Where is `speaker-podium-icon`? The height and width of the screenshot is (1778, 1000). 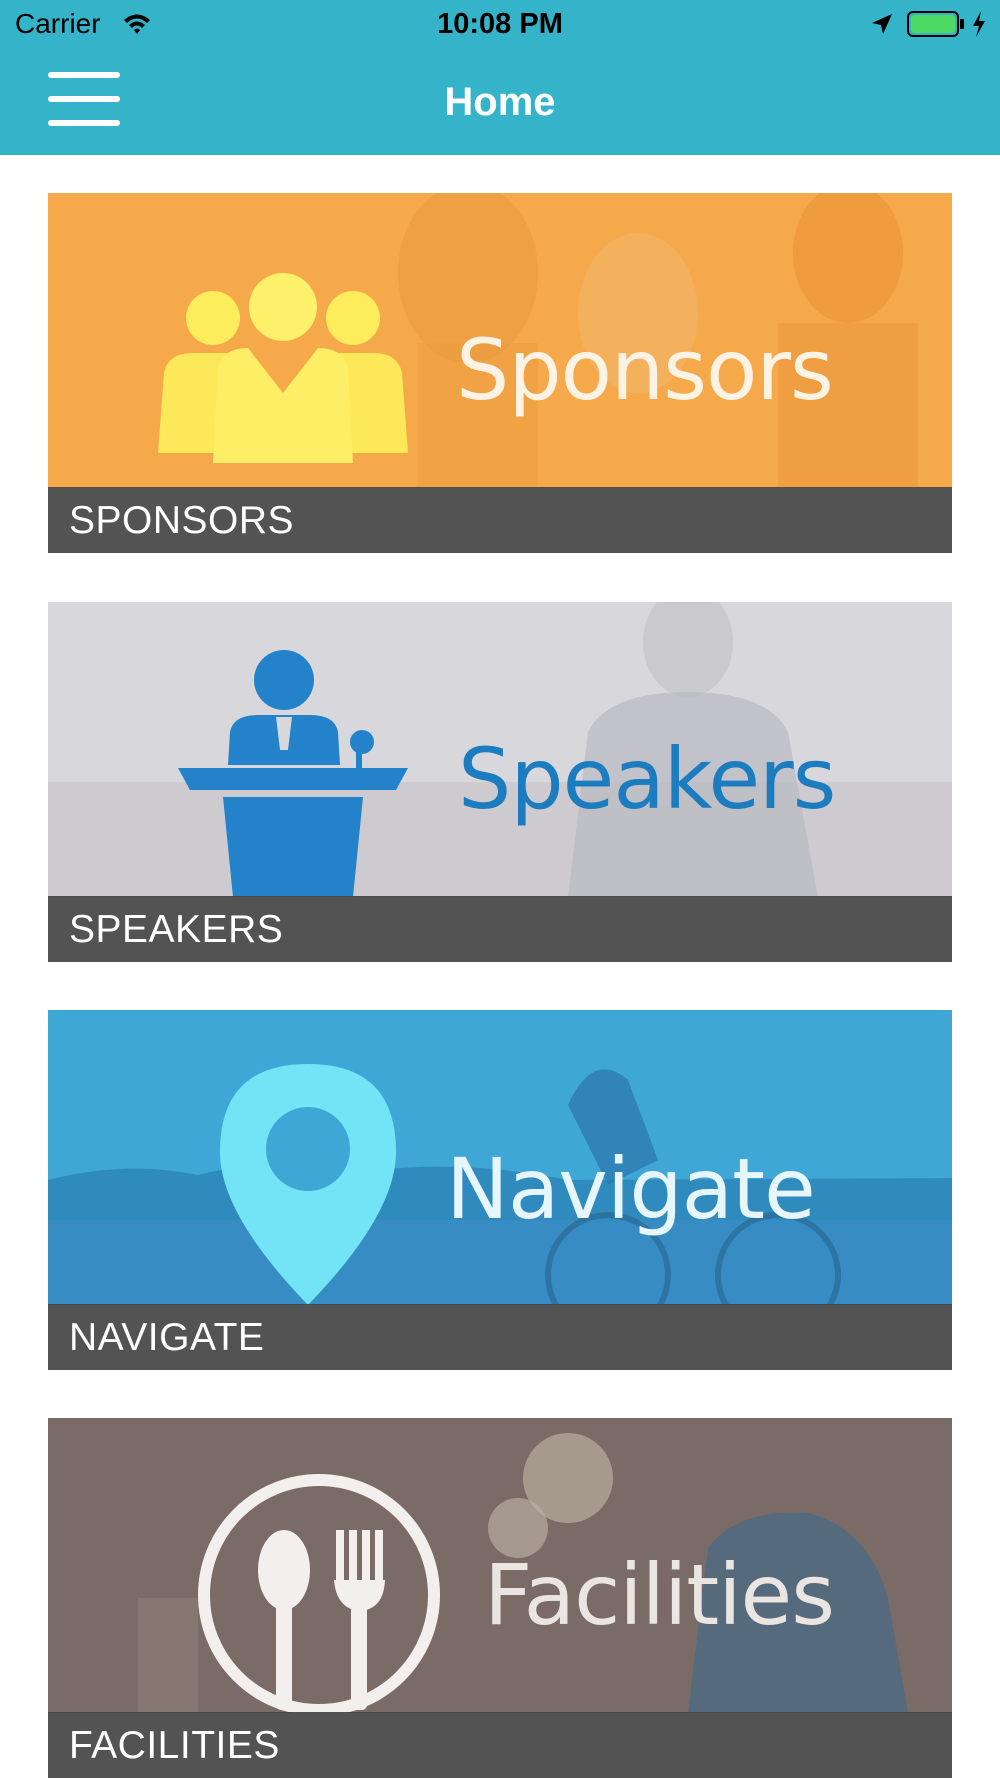
speaker-podium-icon is located at coordinates (293, 773).